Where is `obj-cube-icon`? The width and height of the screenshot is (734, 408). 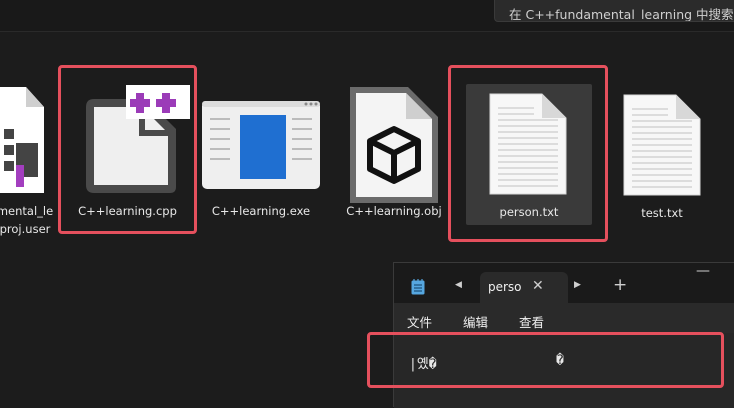 obj-cube-icon is located at coordinates (394, 145).